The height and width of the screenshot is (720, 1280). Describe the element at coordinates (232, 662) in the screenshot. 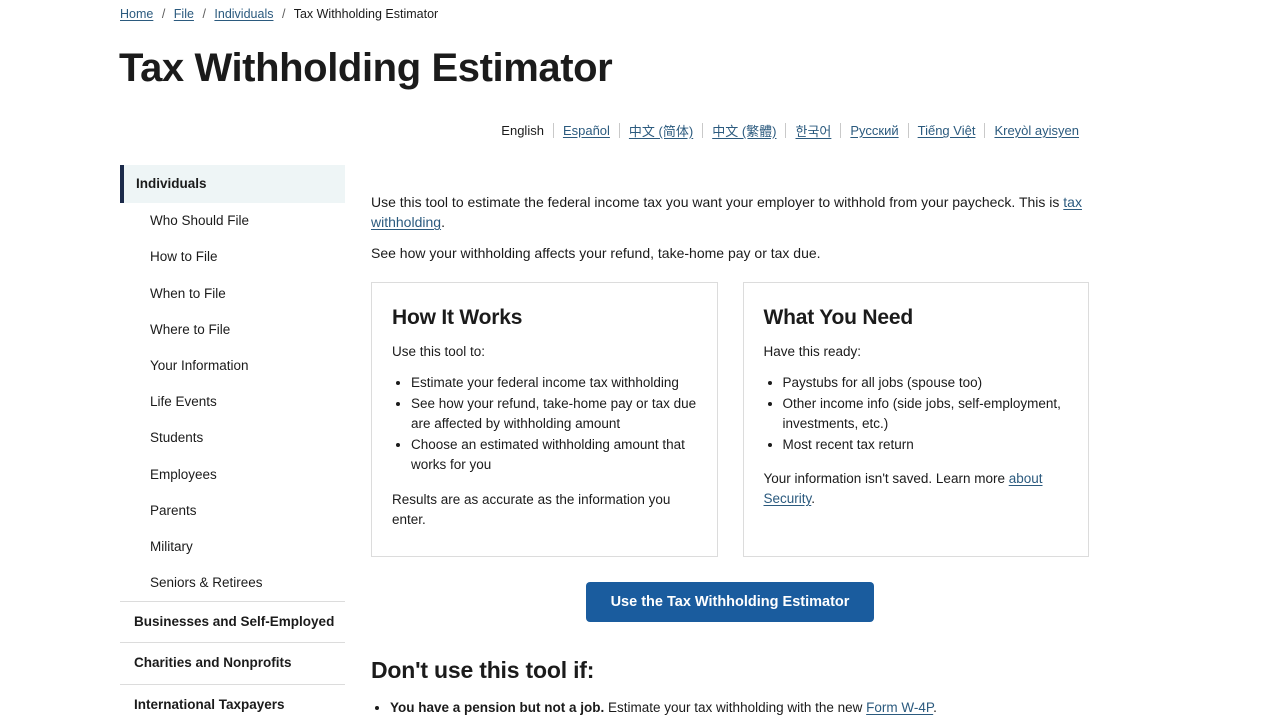

I see `sidebar-item-charities-nonprofits: Charities and Nonprofits` at that location.